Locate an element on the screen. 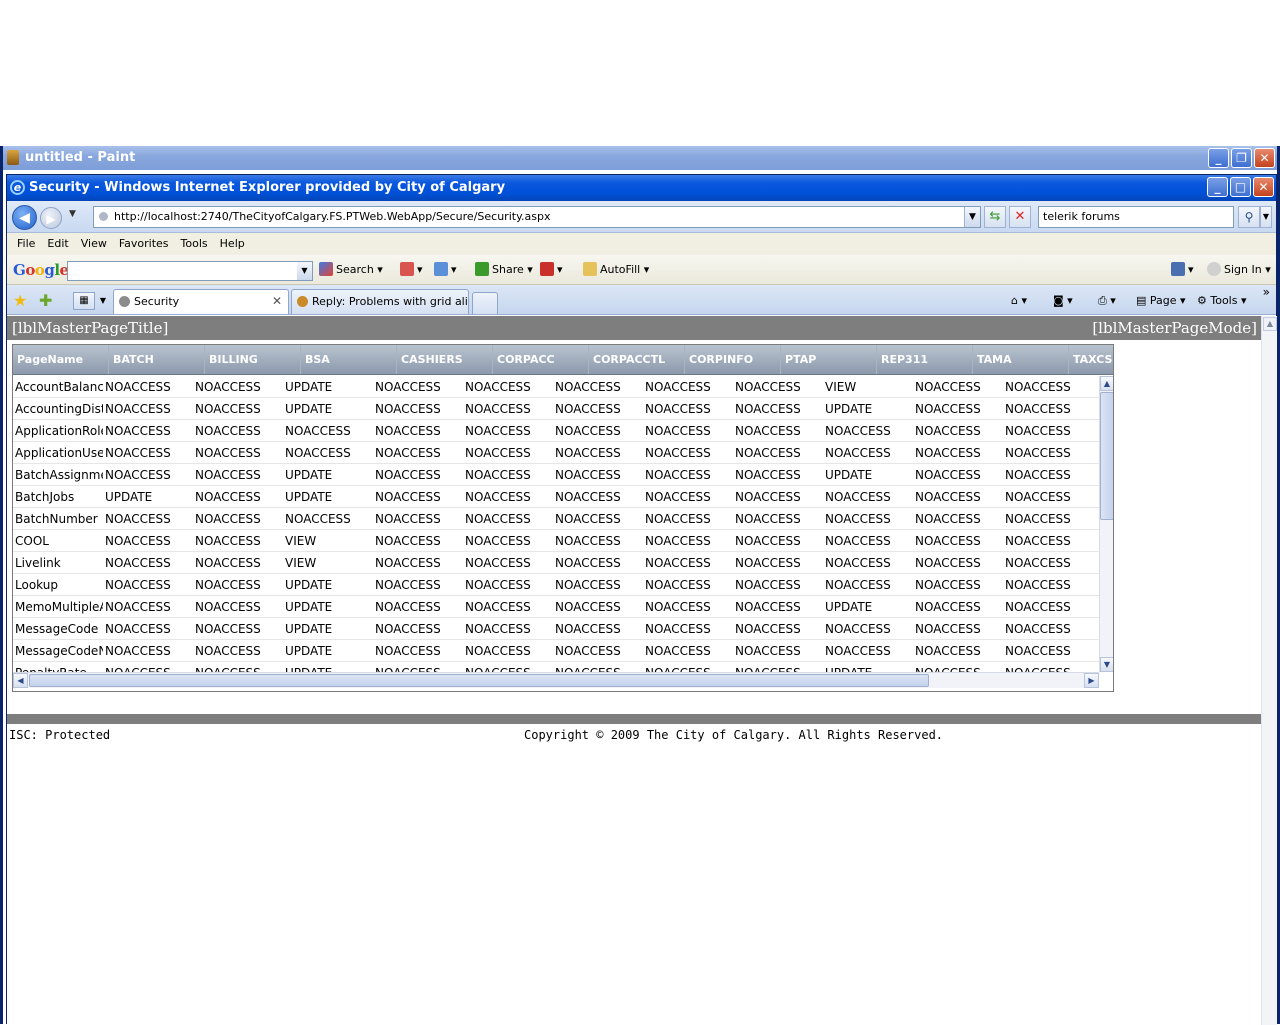  footer-classification: ISC: Protected is located at coordinates (60, 735).